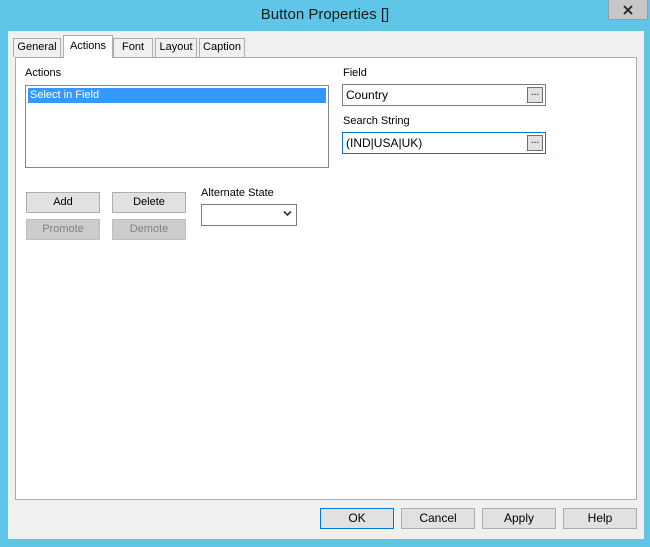  Describe the element at coordinates (177, 126) in the screenshot. I see `actions-listbox: Select in Field` at that location.